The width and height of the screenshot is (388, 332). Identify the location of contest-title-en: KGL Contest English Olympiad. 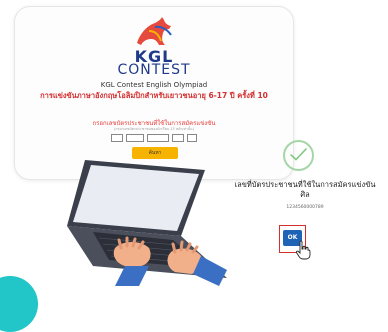
(154, 85).